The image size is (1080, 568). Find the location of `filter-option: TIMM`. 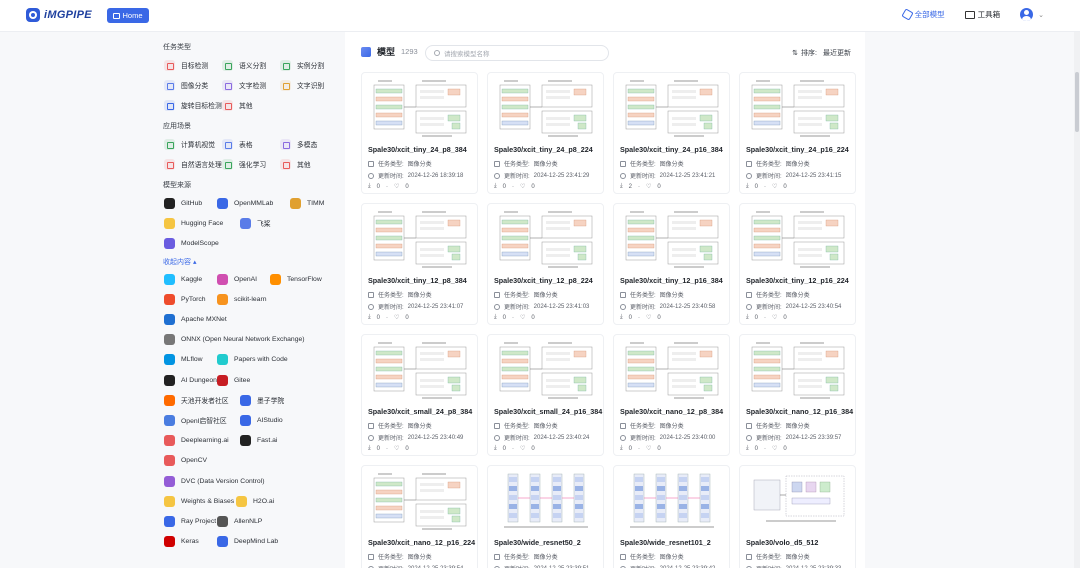

filter-option: TIMM is located at coordinates (307, 203).